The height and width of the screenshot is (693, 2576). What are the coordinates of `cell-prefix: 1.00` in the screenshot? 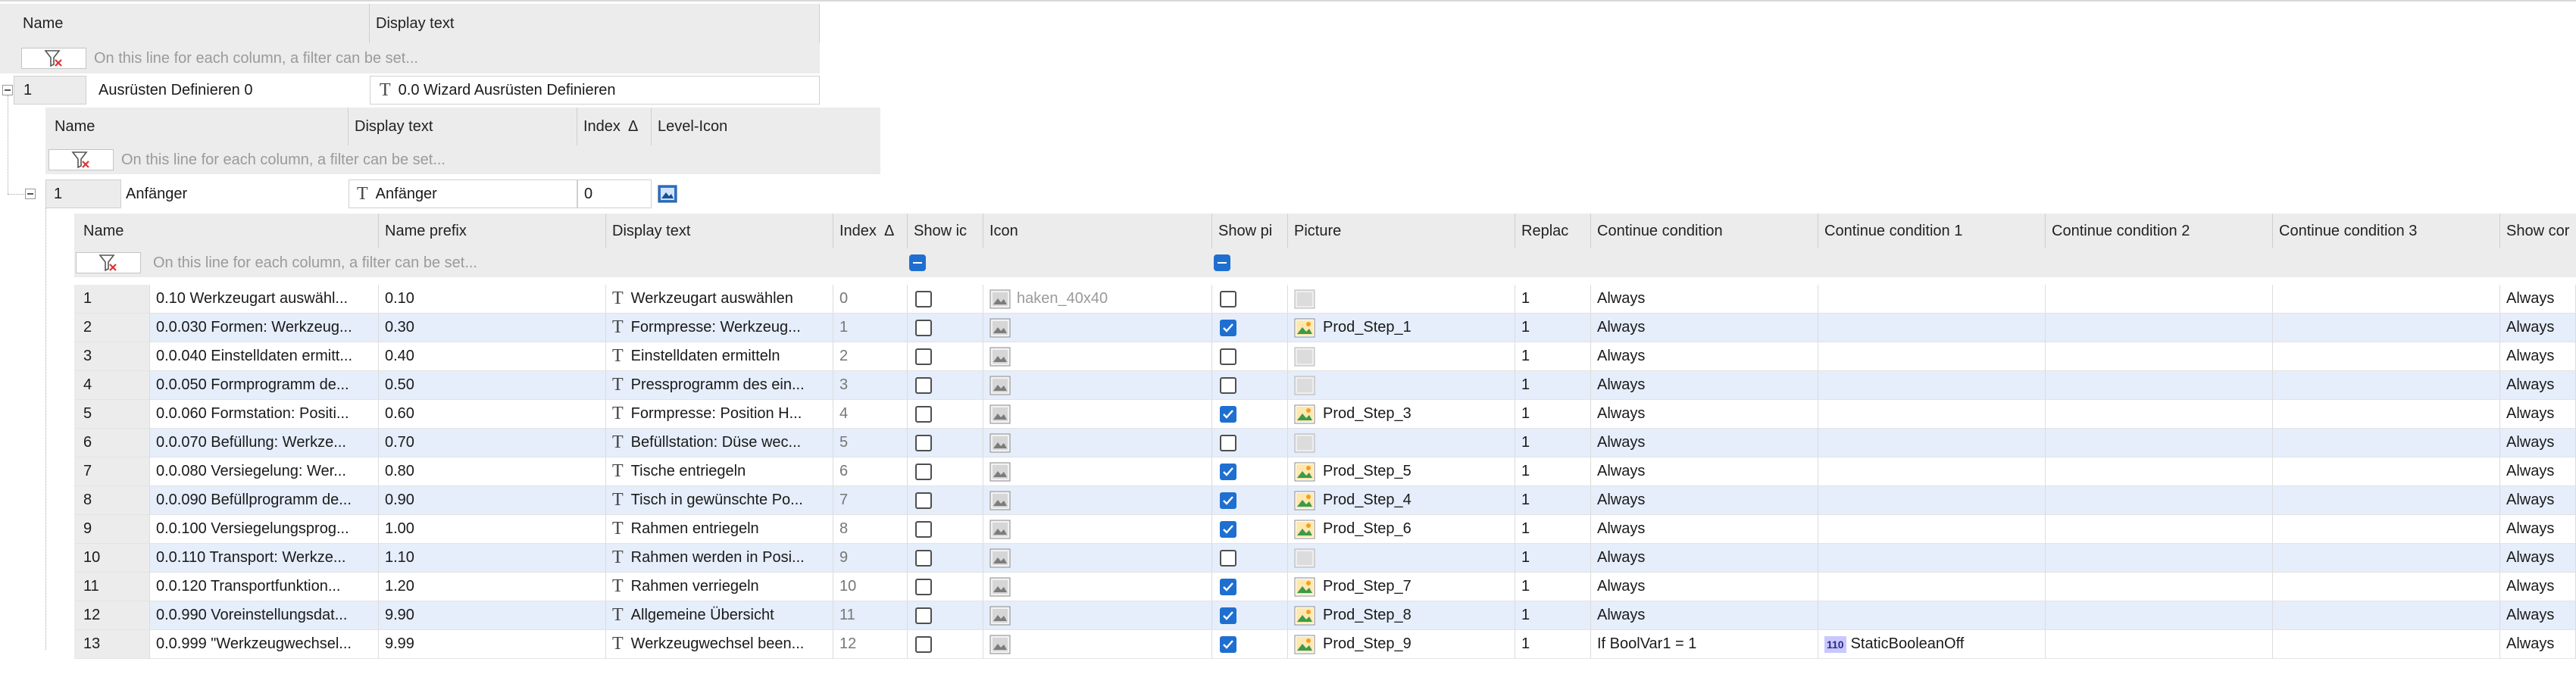 It's located at (493, 529).